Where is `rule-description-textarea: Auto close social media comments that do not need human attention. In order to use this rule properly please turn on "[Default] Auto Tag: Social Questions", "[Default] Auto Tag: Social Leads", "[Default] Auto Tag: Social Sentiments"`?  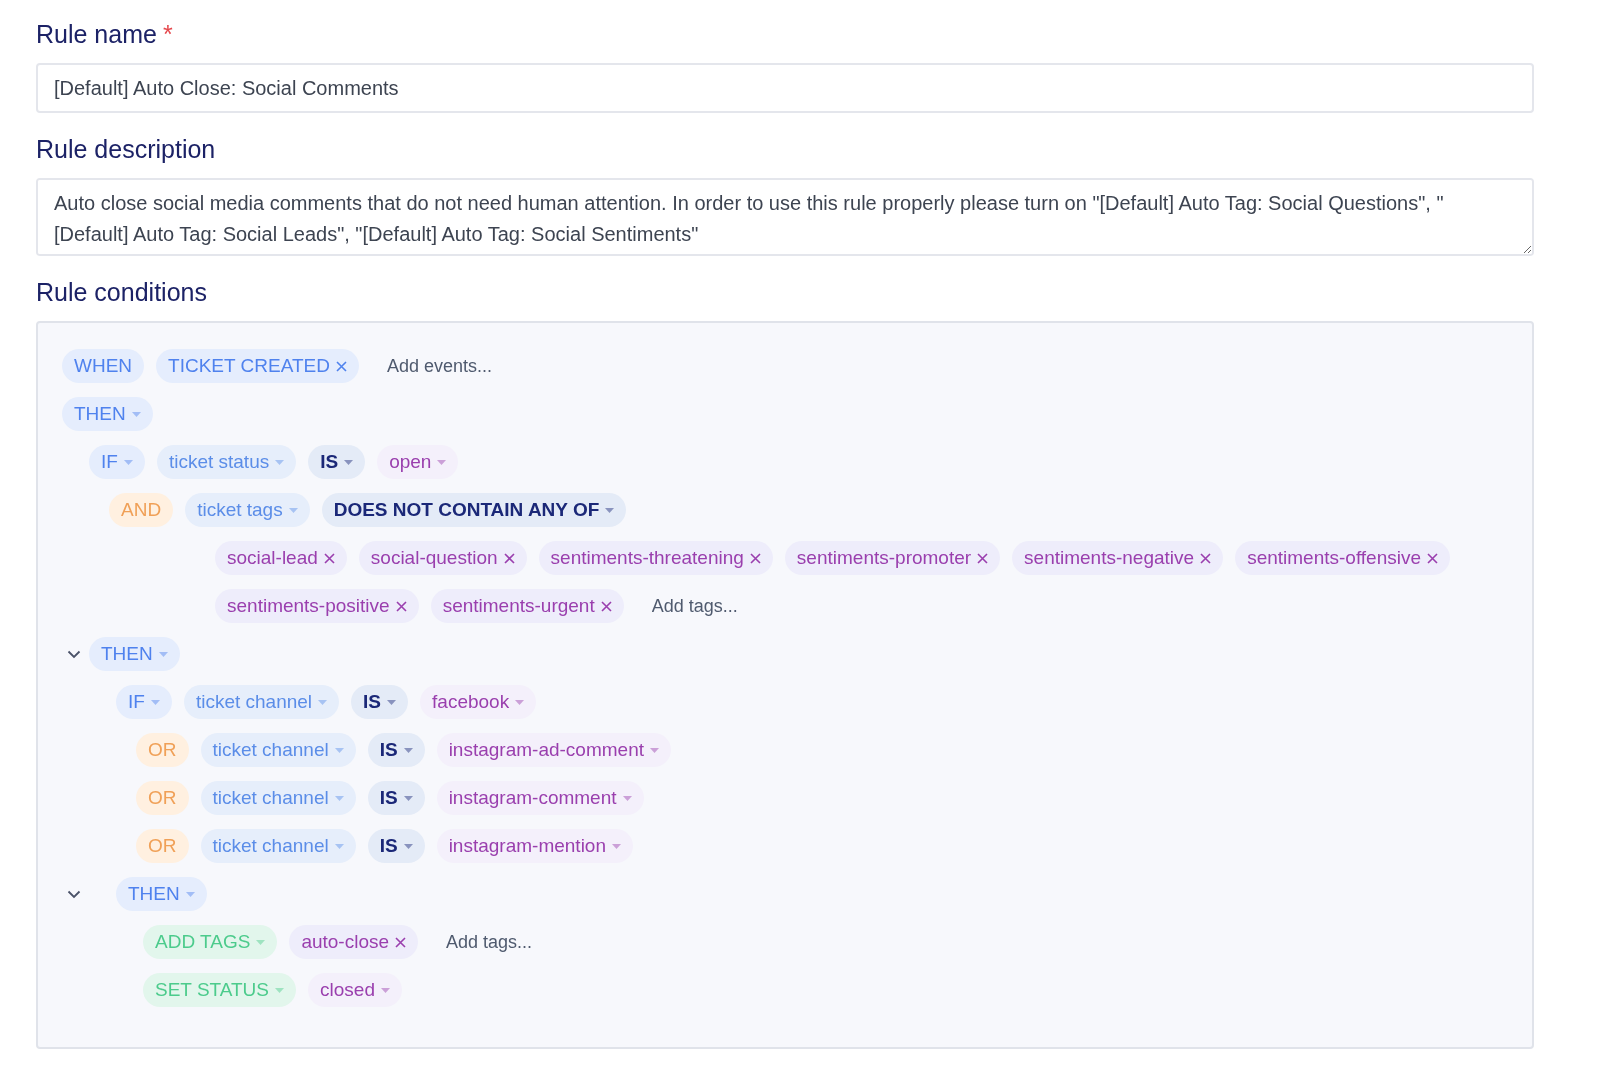
rule-description-textarea: Auto close social media comments that do not need human attention. In order to use this rule properly please turn on "[Default] Auto Tag: Social Questions", "[Default] Auto Tag: Social Leads", "[Default] Auto Tag: Social Sentiments" is located at coordinates (785, 217).